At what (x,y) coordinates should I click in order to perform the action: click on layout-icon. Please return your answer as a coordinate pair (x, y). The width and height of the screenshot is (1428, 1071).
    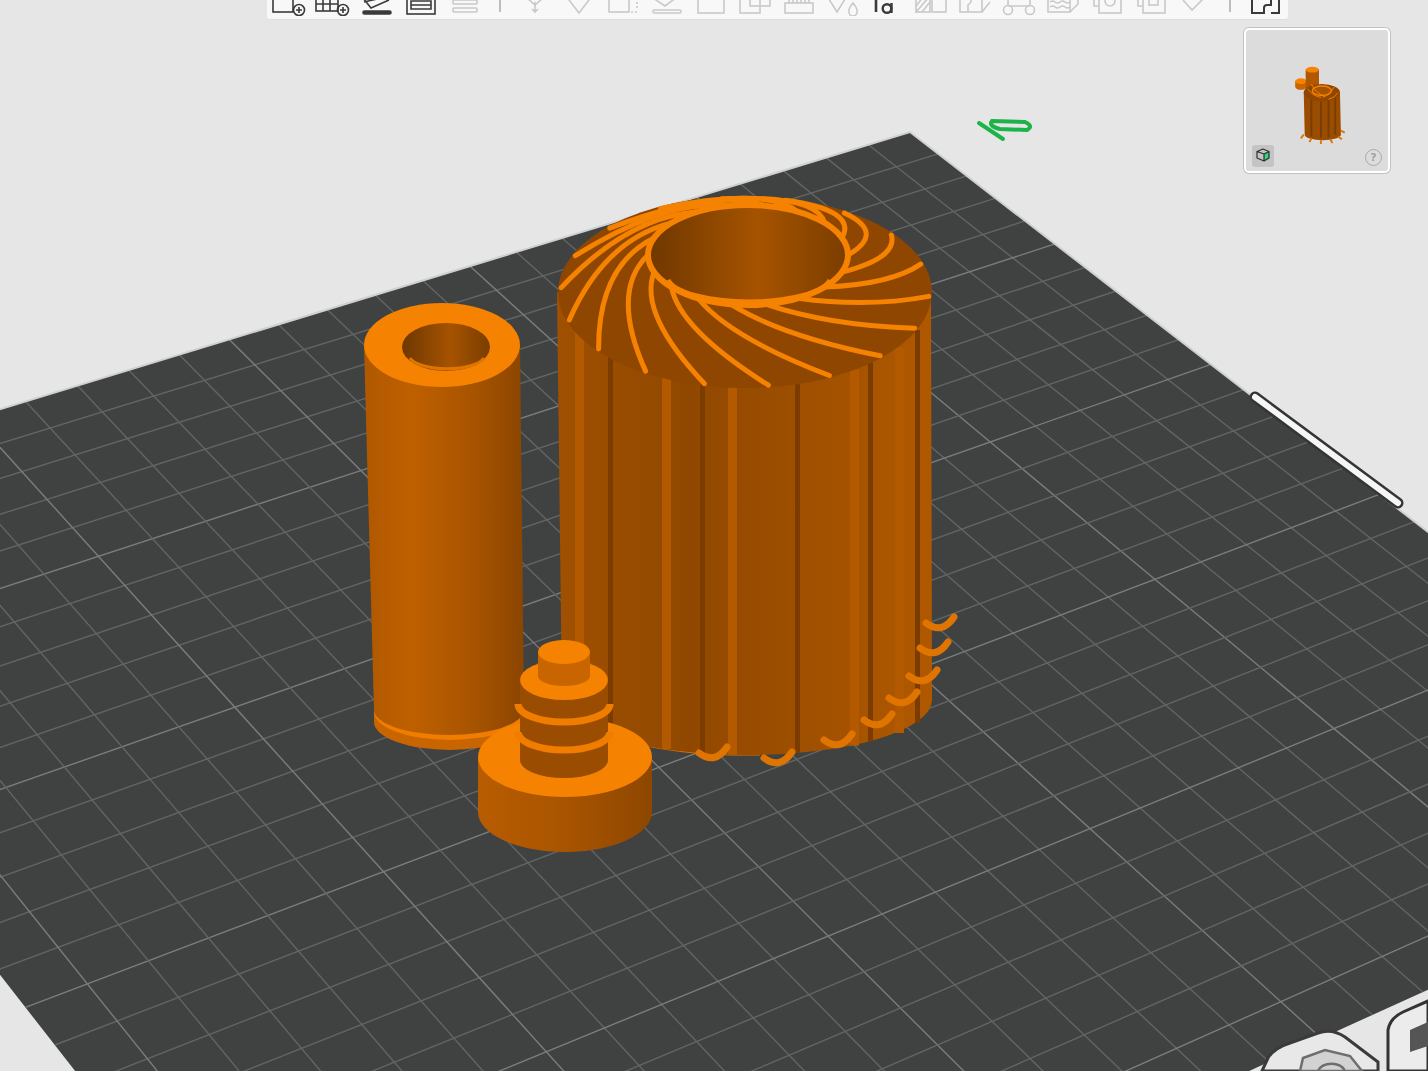
    Looking at the image, I should click on (421, 8).